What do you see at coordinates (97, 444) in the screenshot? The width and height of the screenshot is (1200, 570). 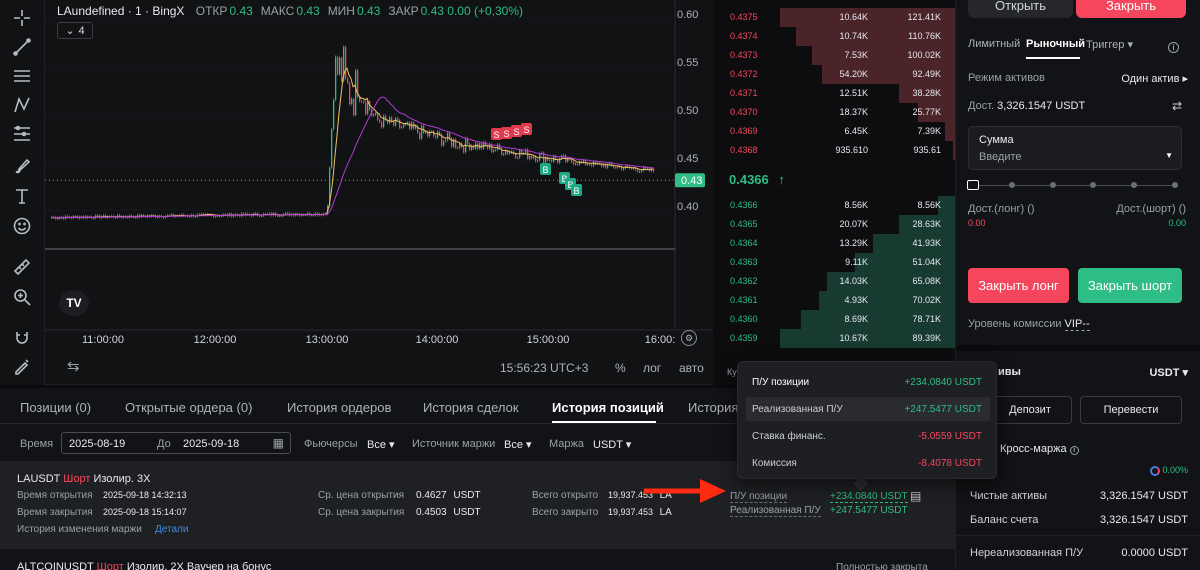 I see `date-from: 2025-08-19` at bounding box center [97, 444].